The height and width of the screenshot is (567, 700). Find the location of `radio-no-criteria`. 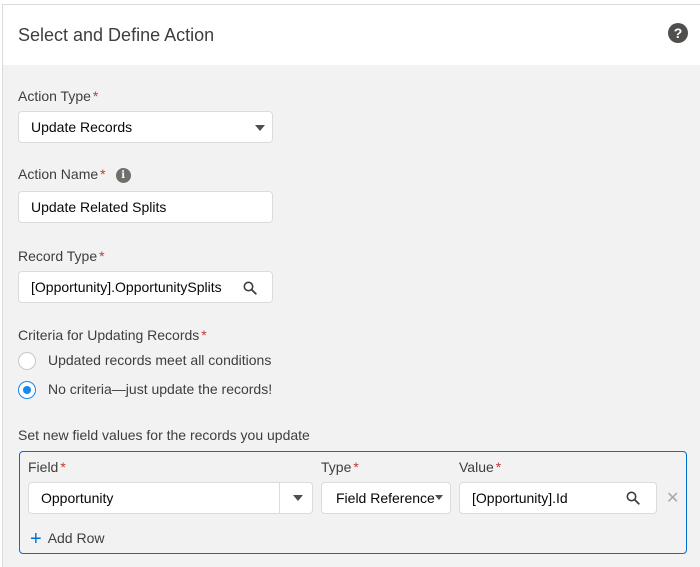

radio-no-criteria is located at coordinates (27, 390).